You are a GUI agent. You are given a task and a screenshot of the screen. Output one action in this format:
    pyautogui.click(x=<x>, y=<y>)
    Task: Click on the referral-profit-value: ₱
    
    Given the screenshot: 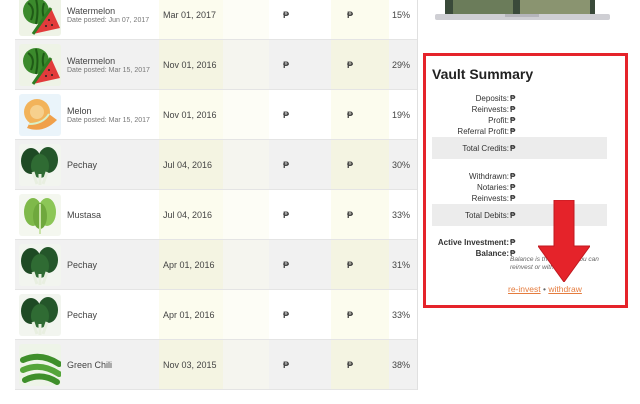 What is the action you would take?
    pyautogui.click(x=513, y=131)
    